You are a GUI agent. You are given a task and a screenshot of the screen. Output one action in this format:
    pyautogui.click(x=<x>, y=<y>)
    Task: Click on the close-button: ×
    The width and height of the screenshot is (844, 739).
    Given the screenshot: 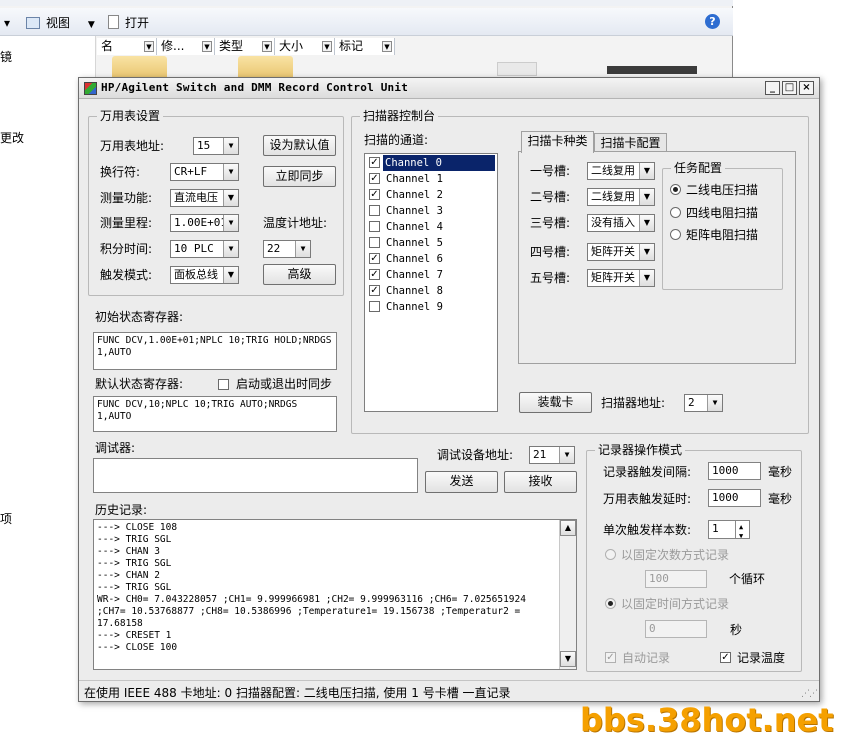 What is the action you would take?
    pyautogui.click(x=806, y=88)
    